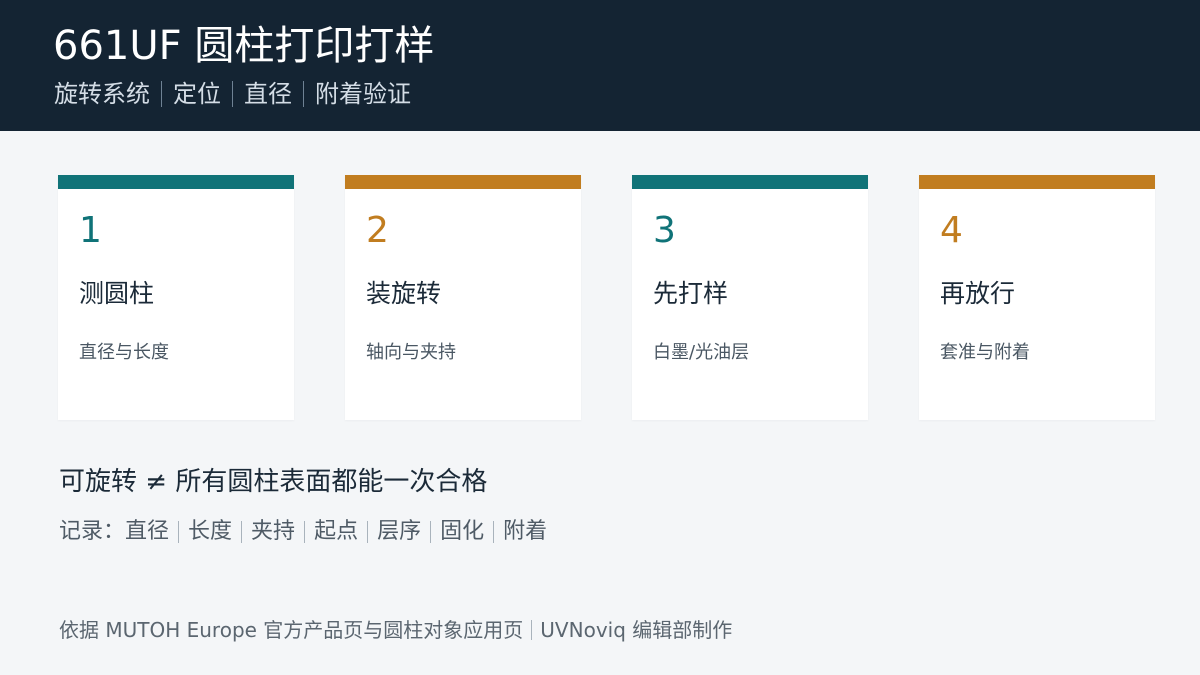 The image size is (1200, 675). What do you see at coordinates (750, 297) in the screenshot?
I see `step-card-3: 3 先打样 白墨/光油层` at bounding box center [750, 297].